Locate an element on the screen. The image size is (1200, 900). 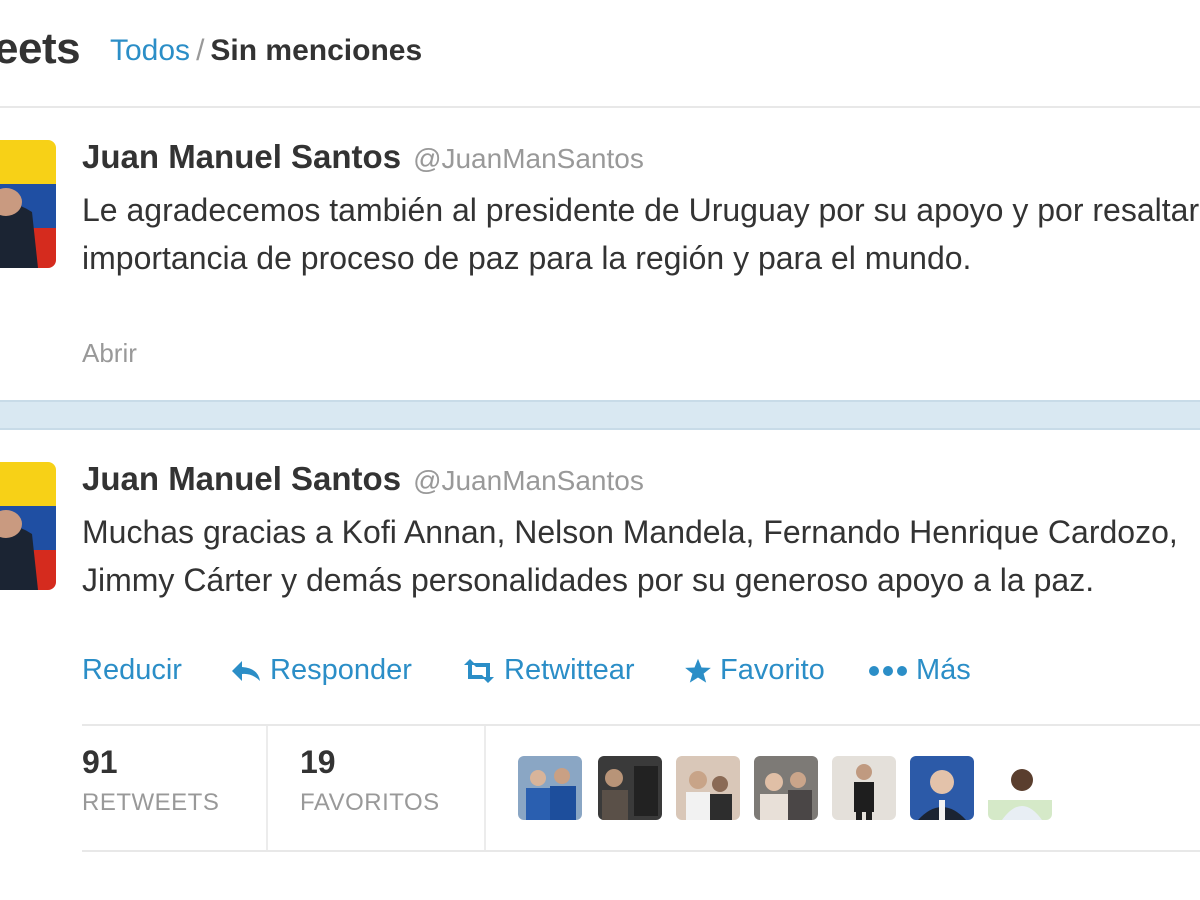
favorite-label: Favorito is located at coordinates (772, 670).